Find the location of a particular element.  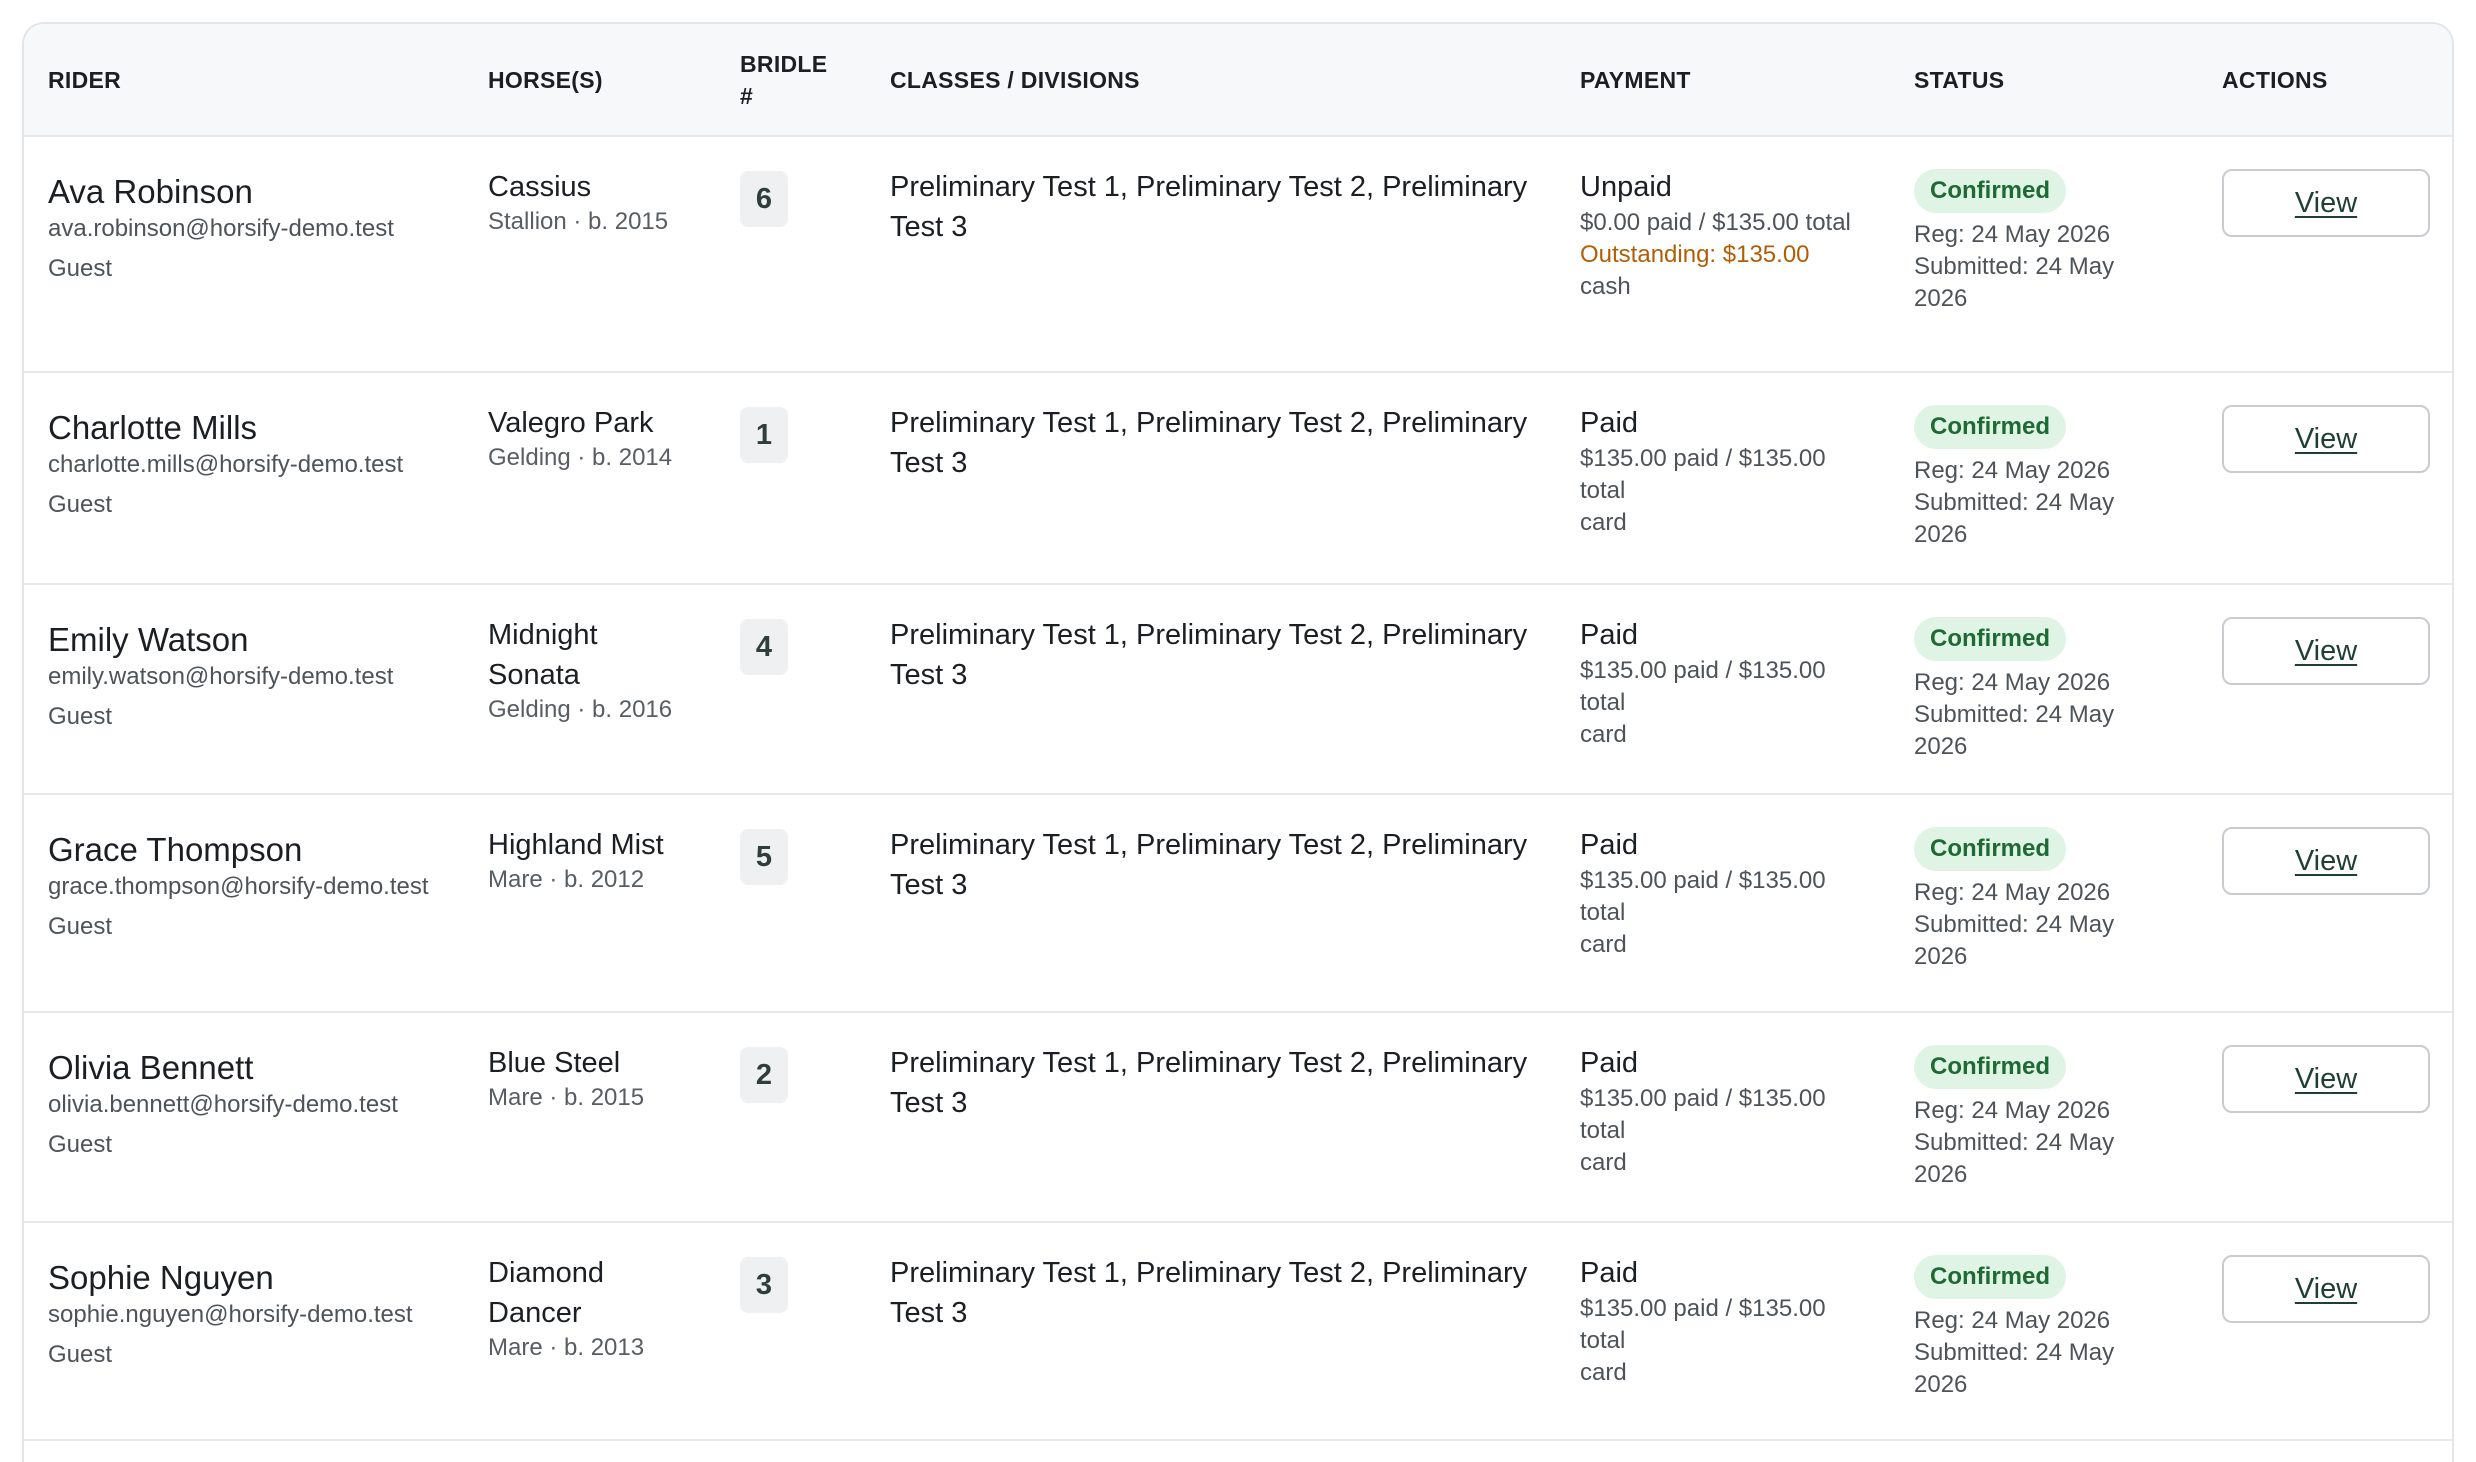

rider-name: Olivia Bennett is located at coordinates (151, 1067).